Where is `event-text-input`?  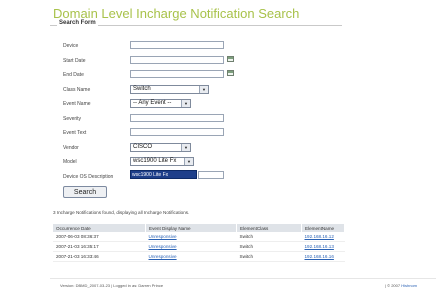 event-text-input is located at coordinates (177, 132).